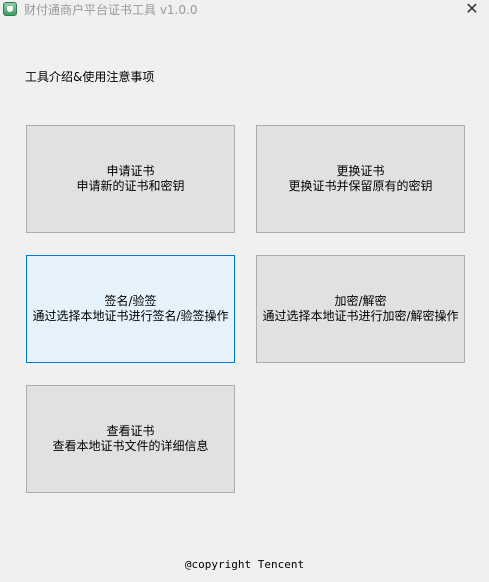 The image size is (489, 582). What do you see at coordinates (360, 301) in the screenshot?
I see `tile-title: 加密/解密` at bounding box center [360, 301].